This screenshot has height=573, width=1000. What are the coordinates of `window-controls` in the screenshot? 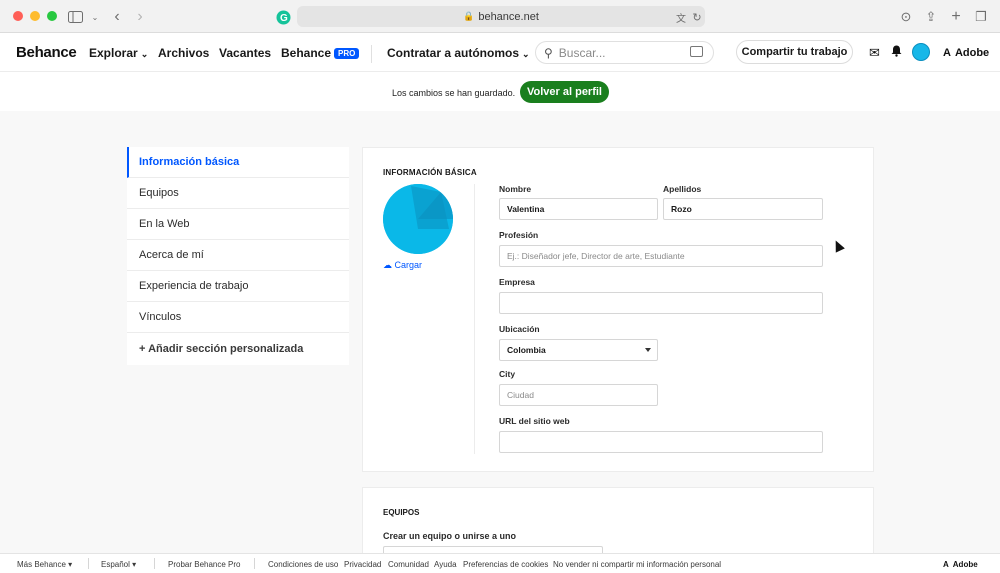 It's located at (35, 16).